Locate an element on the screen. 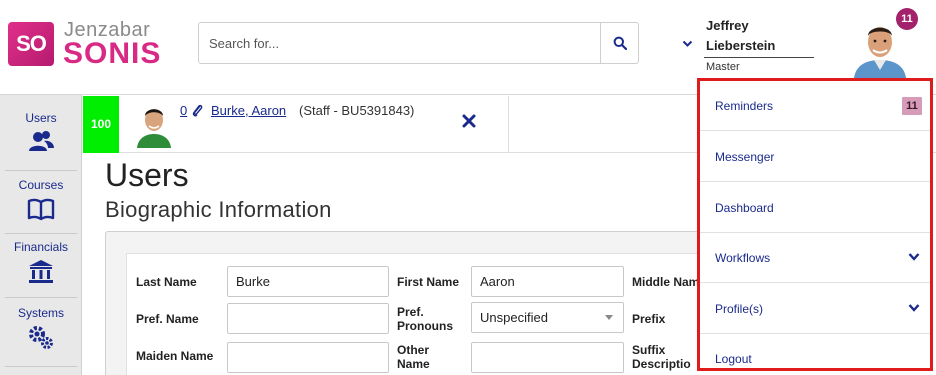 Image resolution: width=936 pixels, height=375 pixels. other-name-label: Other Name is located at coordinates (413, 357).